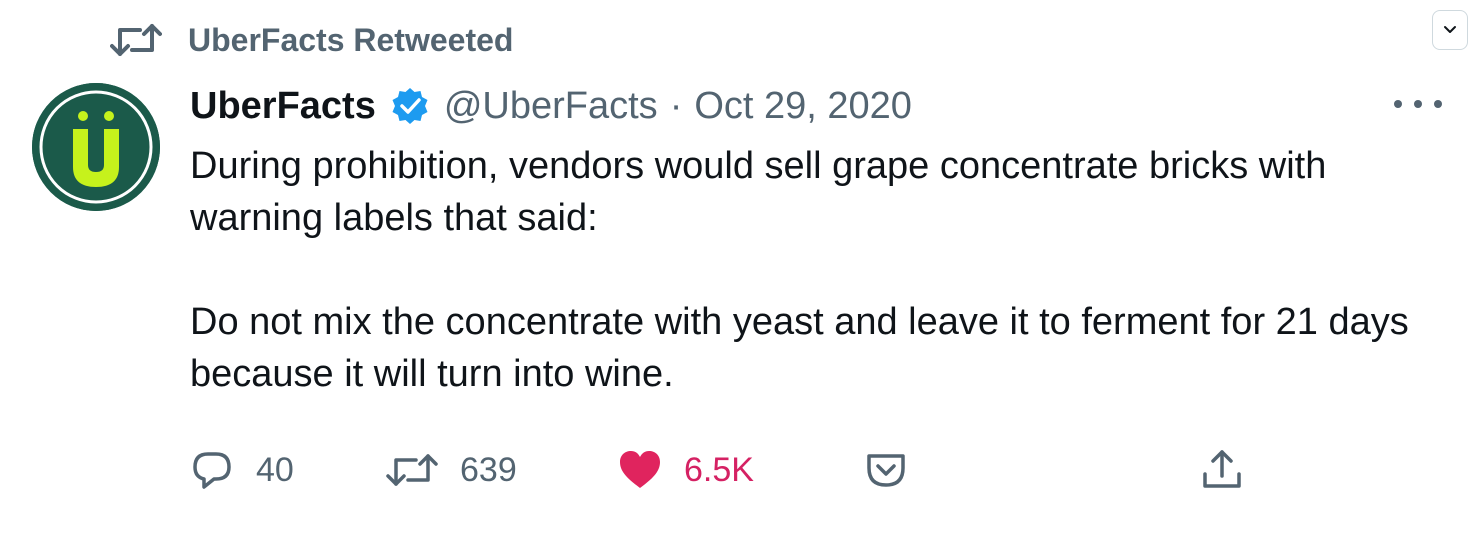  Describe the element at coordinates (640, 469) in the screenshot. I see `heart-icon` at that location.